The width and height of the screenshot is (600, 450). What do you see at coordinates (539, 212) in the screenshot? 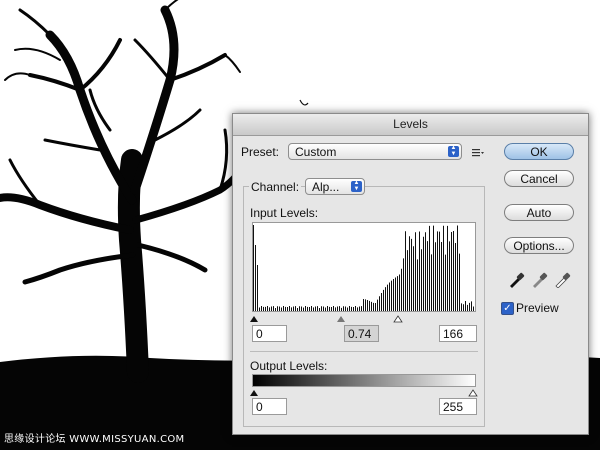
I see `auto-button: Auto` at bounding box center [539, 212].